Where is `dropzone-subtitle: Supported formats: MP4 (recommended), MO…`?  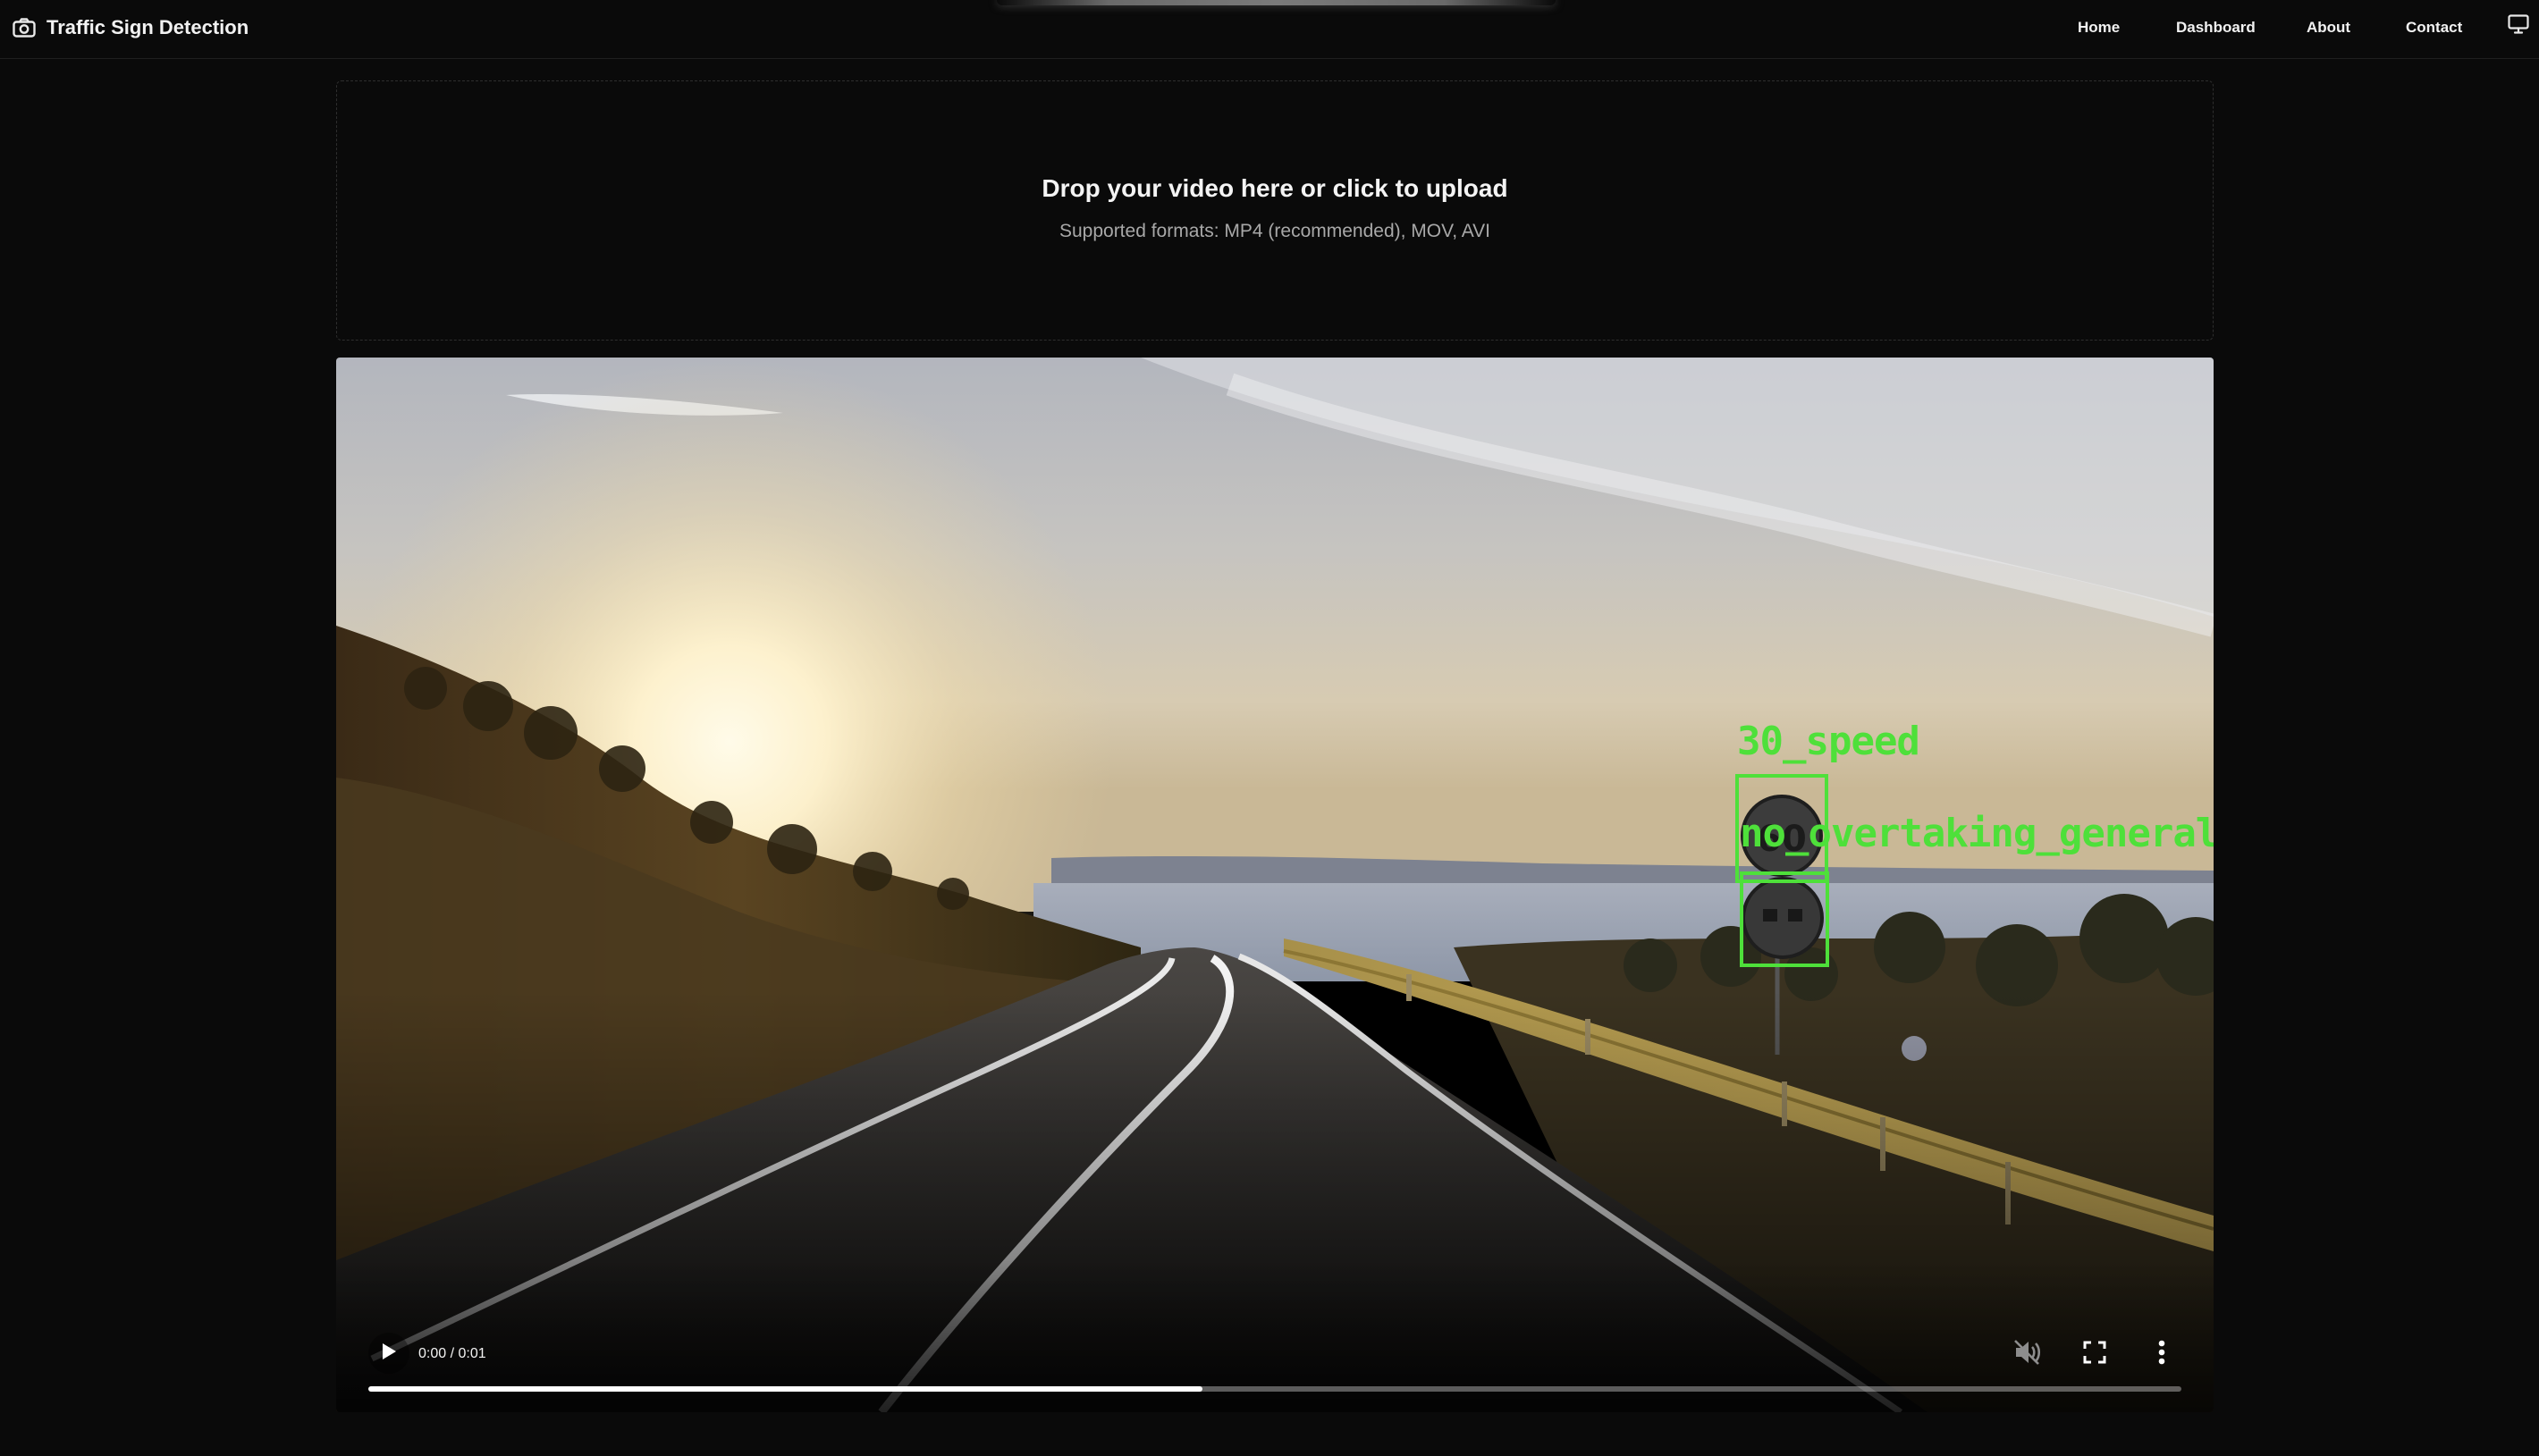 dropzone-subtitle: Supported formats: MP4 (recommended), MO… is located at coordinates (1275, 231).